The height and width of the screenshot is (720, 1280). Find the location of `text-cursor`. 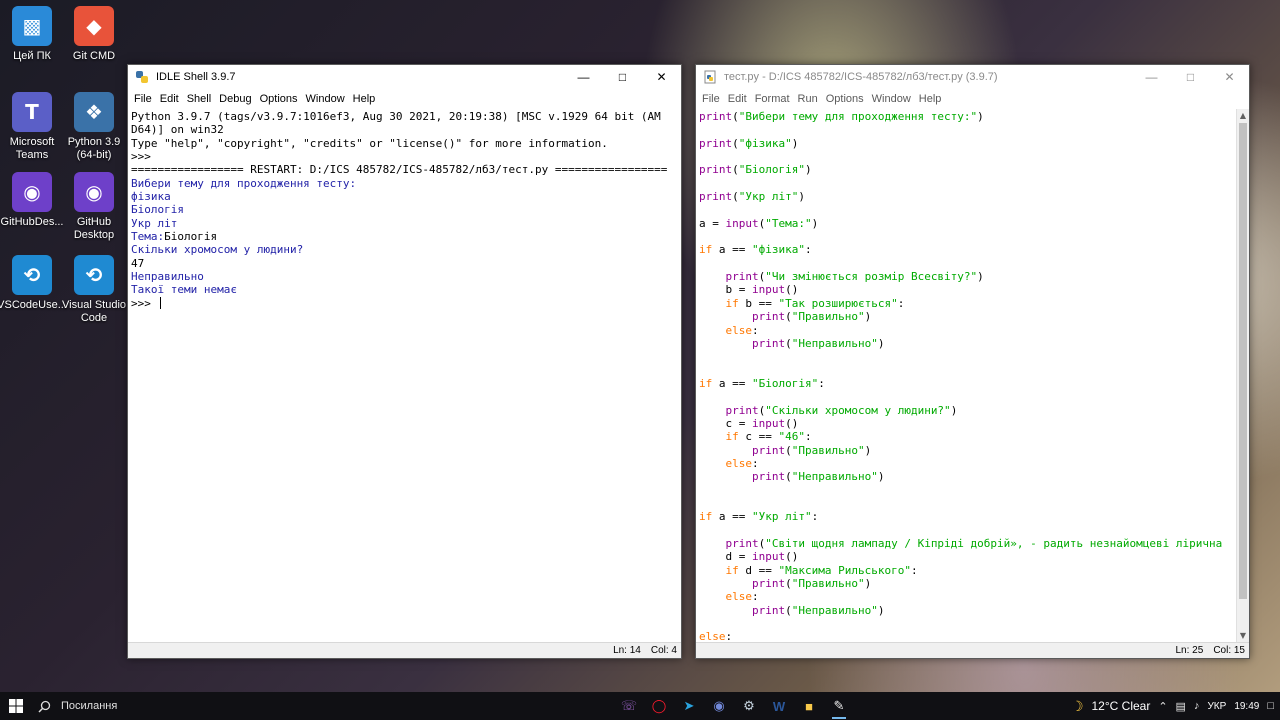

text-cursor is located at coordinates (160, 302).